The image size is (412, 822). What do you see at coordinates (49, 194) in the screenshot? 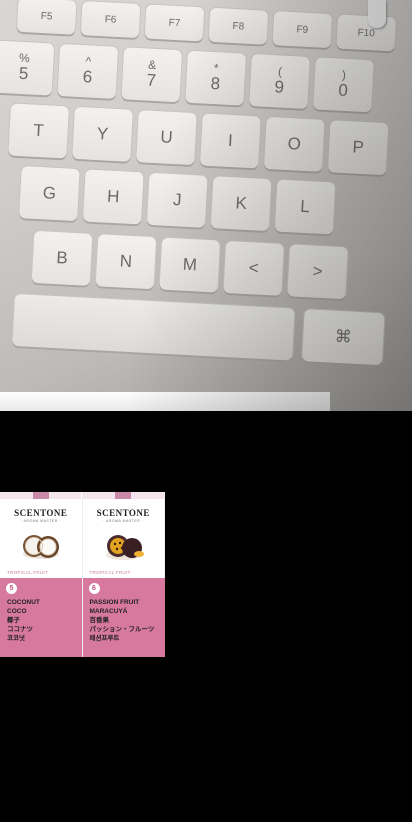
I see `key-g: G` at bounding box center [49, 194].